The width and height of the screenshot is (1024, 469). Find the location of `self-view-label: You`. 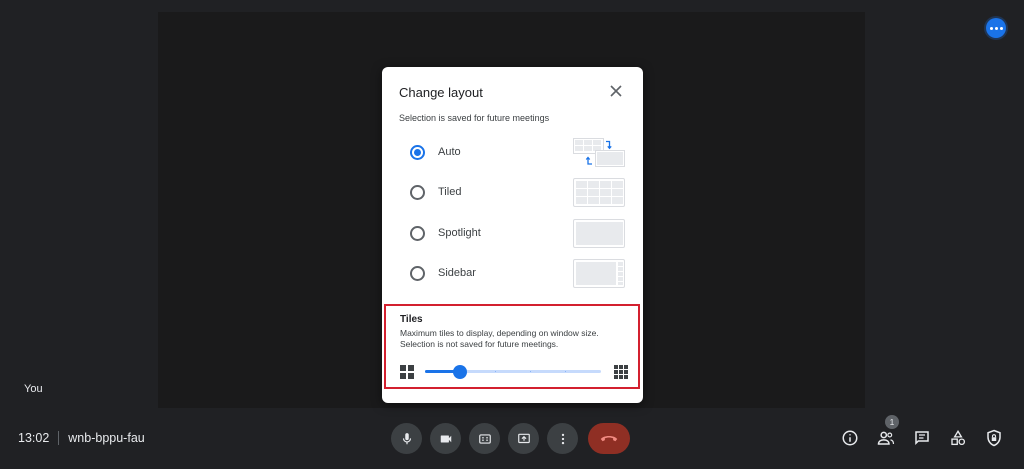

self-view-label: You is located at coordinates (33, 389).